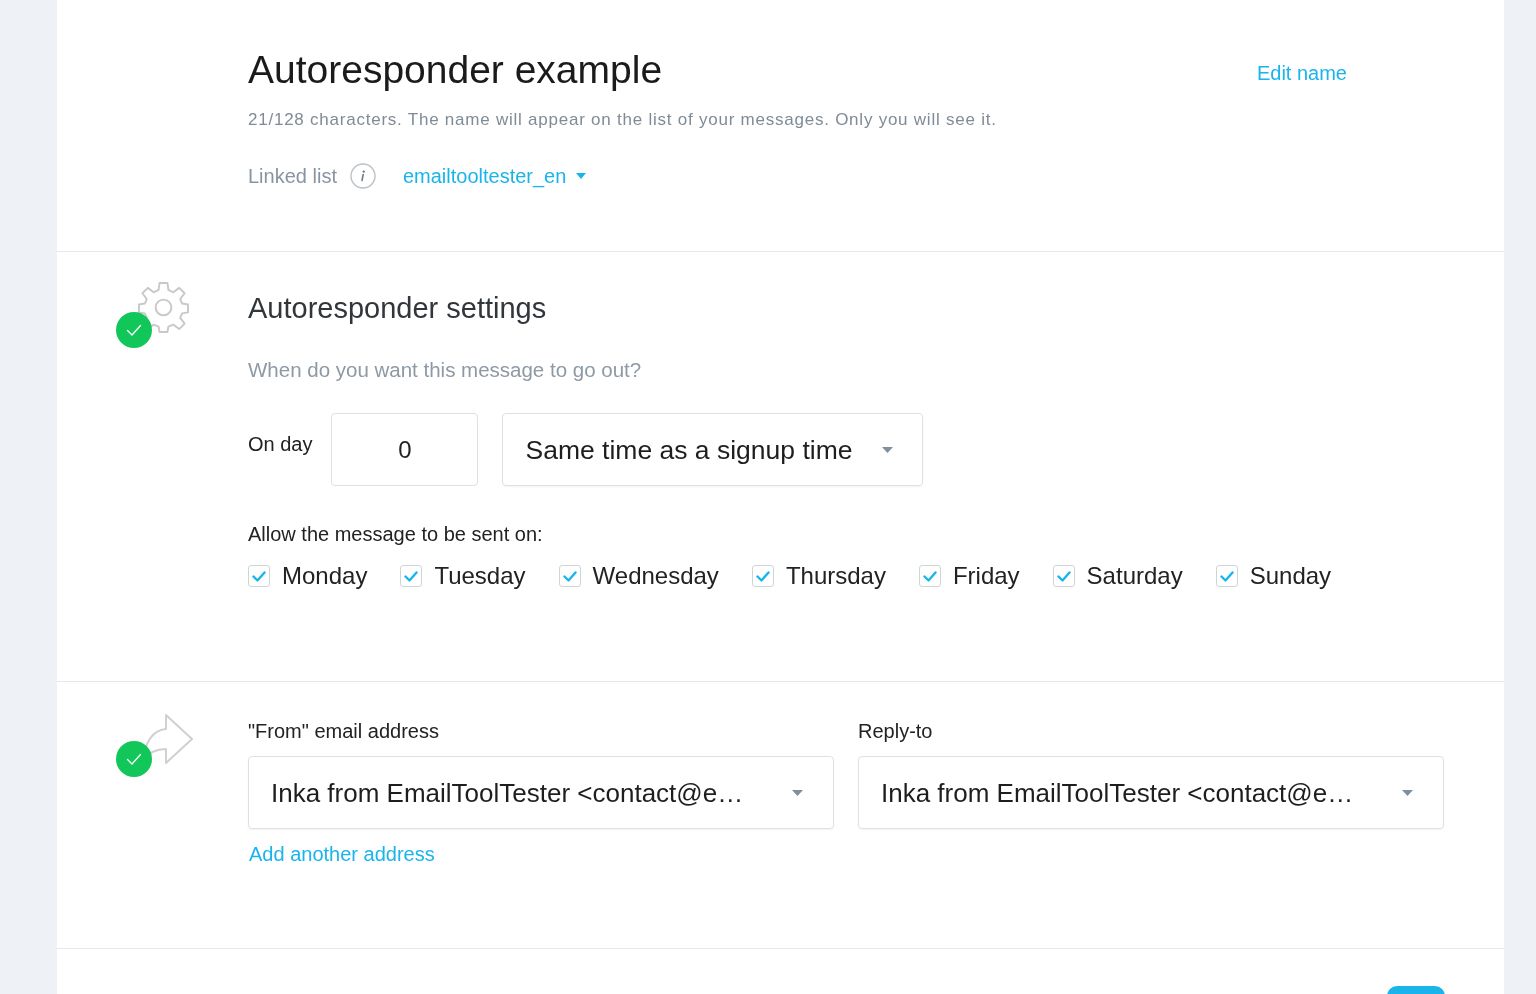  I want to click on send-time-dropdown: Same time as a signup time, so click(713, 449).